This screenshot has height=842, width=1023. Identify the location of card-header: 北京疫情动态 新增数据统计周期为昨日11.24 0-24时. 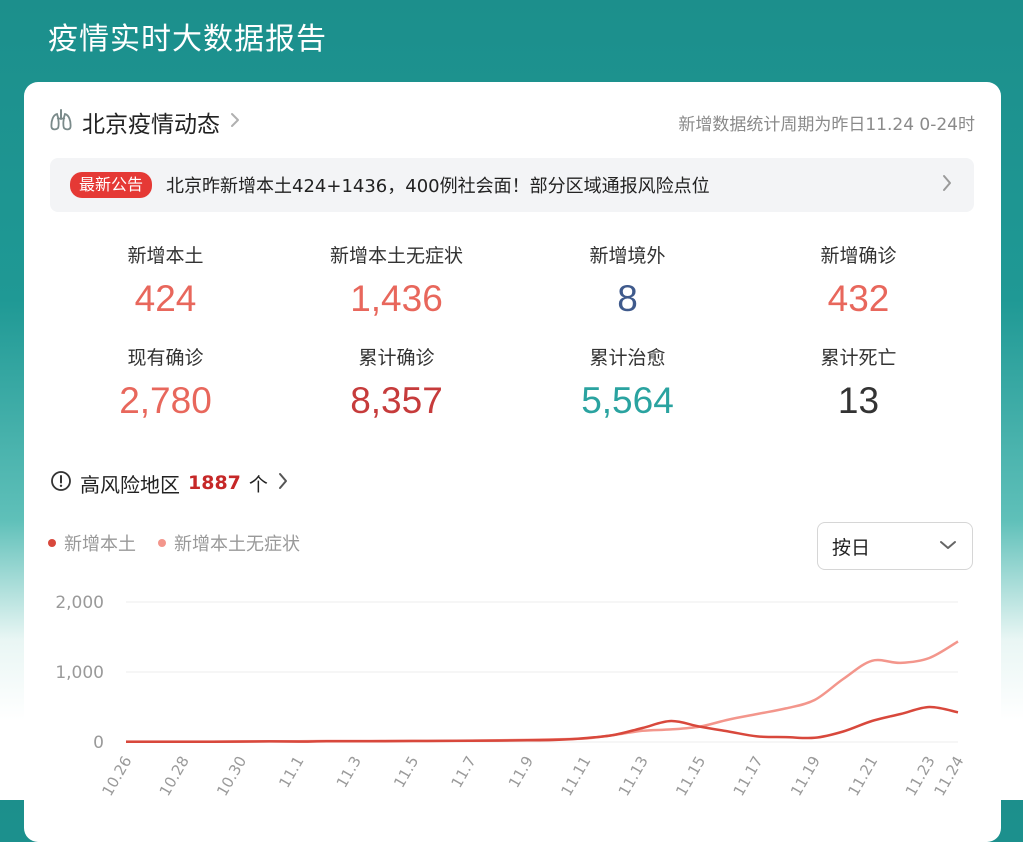
(511, 122).